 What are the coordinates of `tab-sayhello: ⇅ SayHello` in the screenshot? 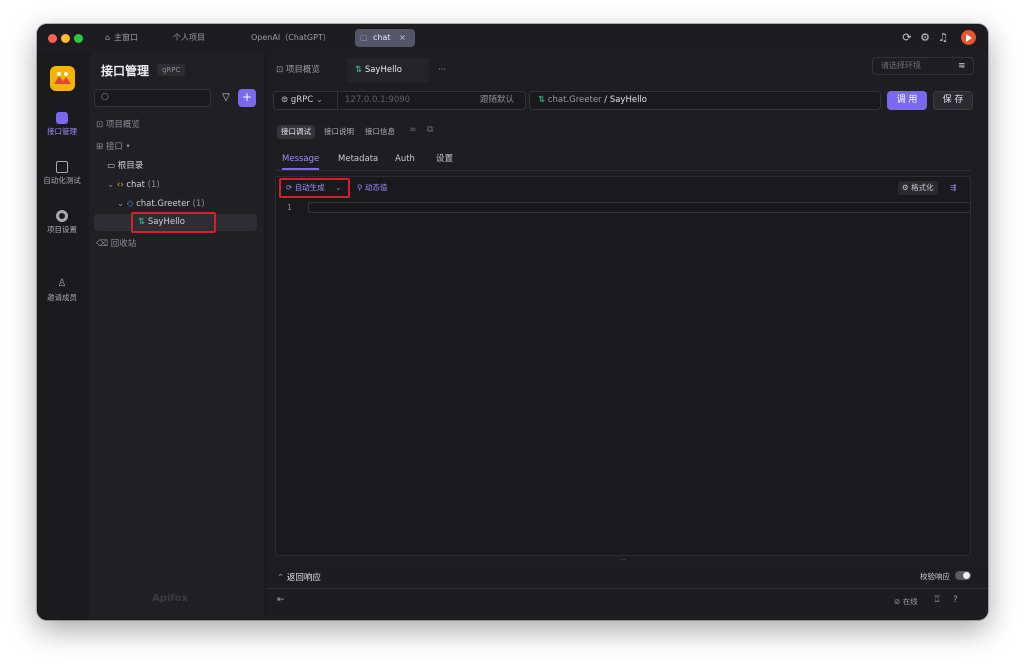 It's located at (388, 70).